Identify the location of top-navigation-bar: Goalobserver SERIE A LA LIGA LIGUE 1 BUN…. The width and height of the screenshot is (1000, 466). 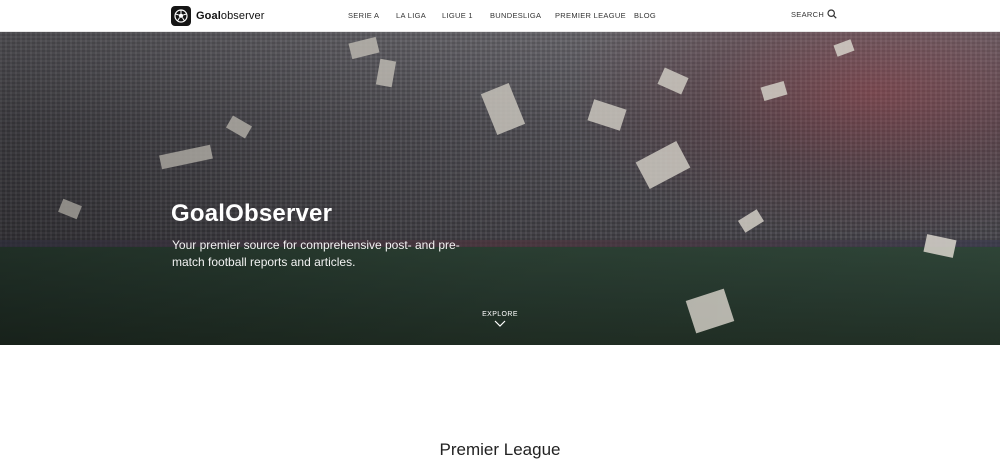
(500, 16).